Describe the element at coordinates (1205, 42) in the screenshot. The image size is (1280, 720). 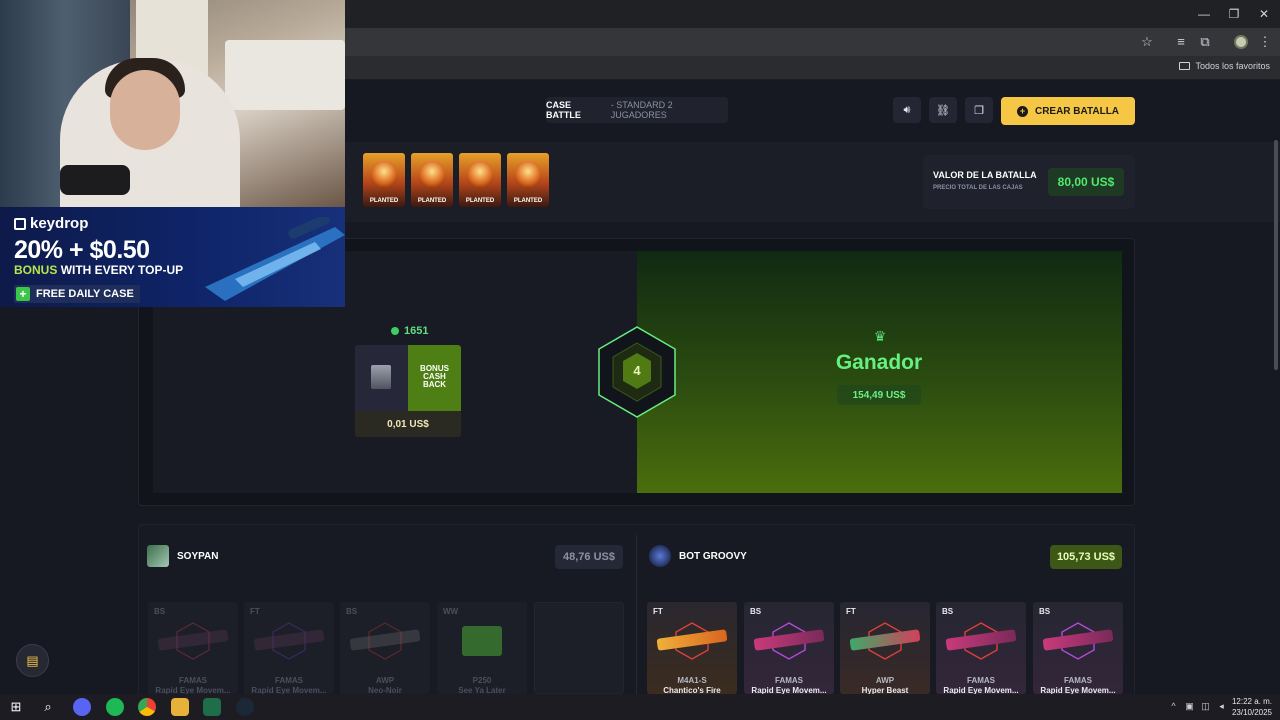
I see `extensions-icon: ⧉` at that location.